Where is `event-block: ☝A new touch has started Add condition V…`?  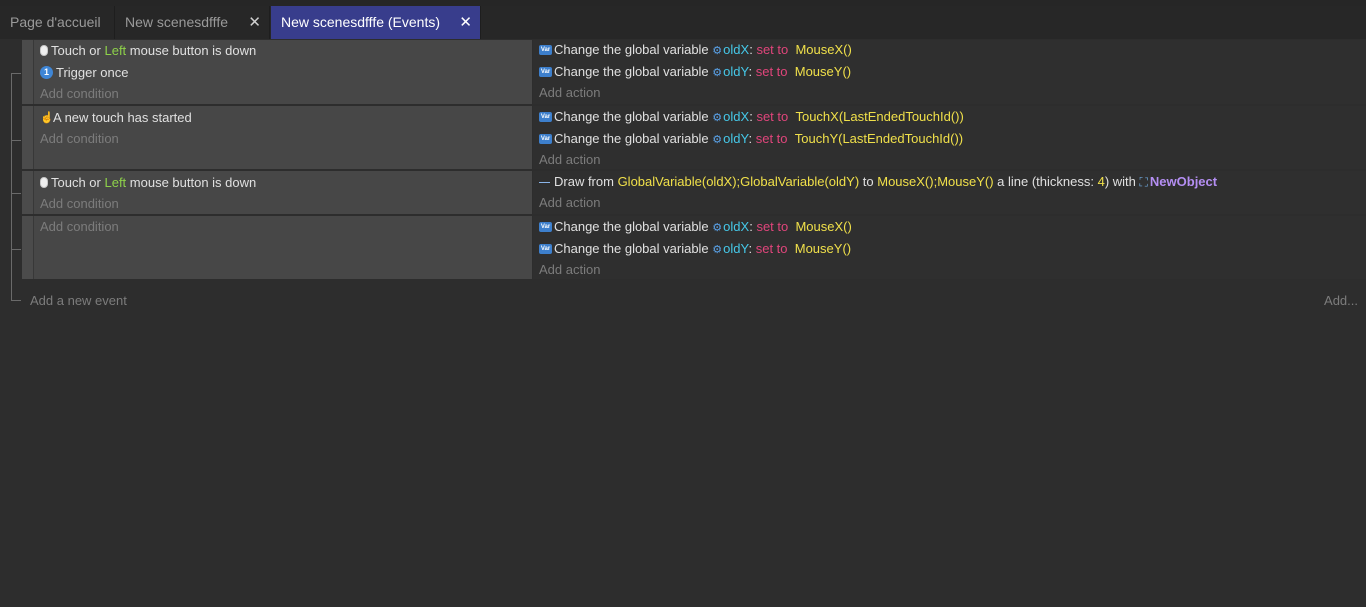 event-block: ☝A new touch has started Add condition V… is located at coordinates (694, 137).